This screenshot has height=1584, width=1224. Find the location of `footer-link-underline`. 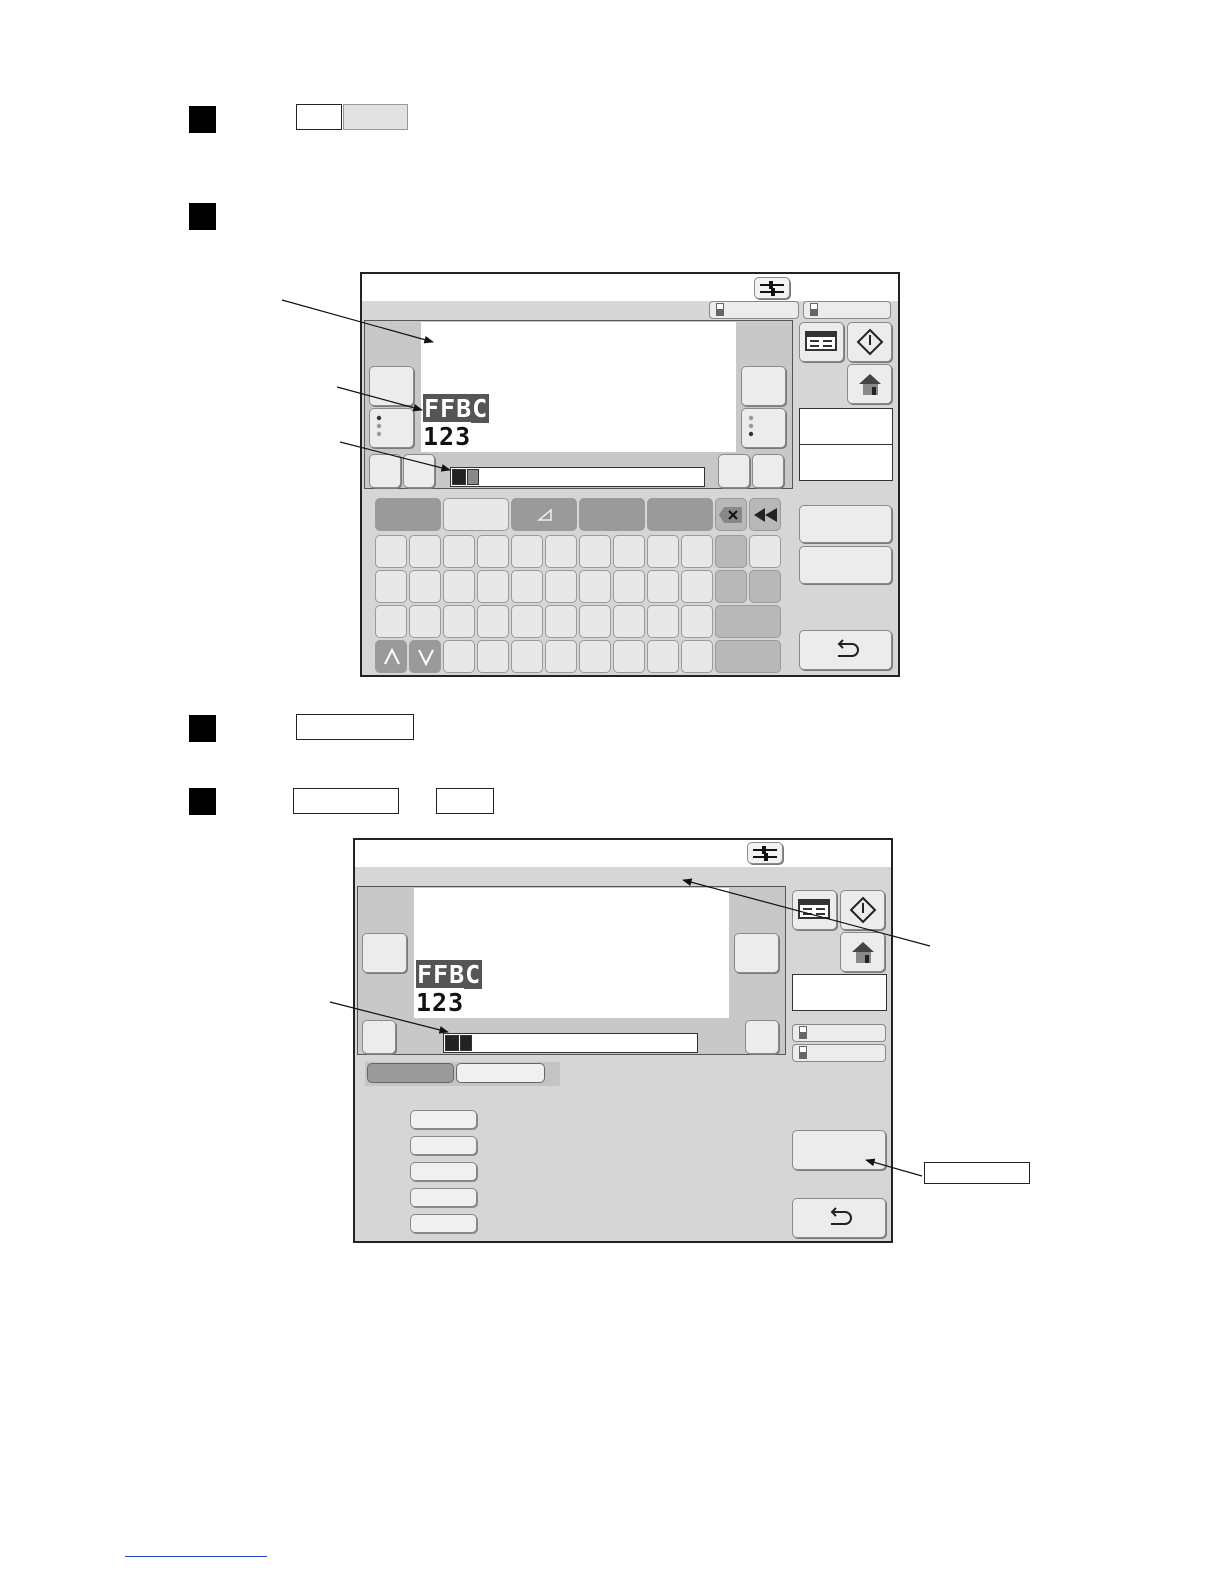

footer-link-underline is located at coordinates (196, 1556).